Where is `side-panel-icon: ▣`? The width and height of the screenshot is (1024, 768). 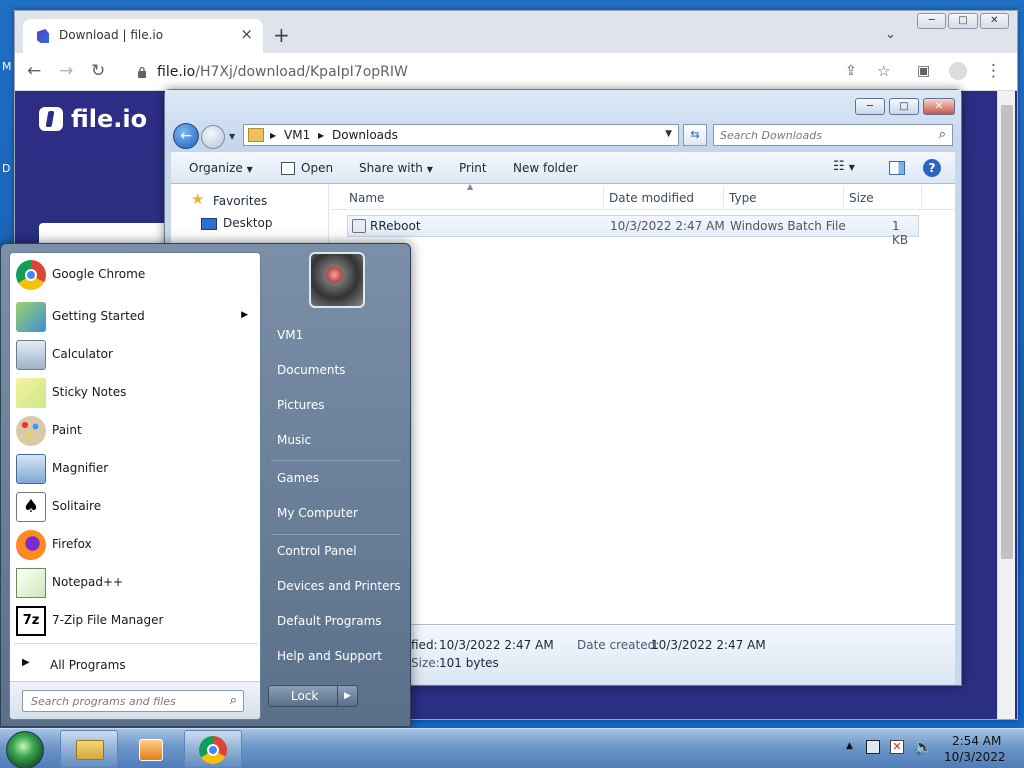 side-panel-icon: ▣ is located at coordinates (923, 71).